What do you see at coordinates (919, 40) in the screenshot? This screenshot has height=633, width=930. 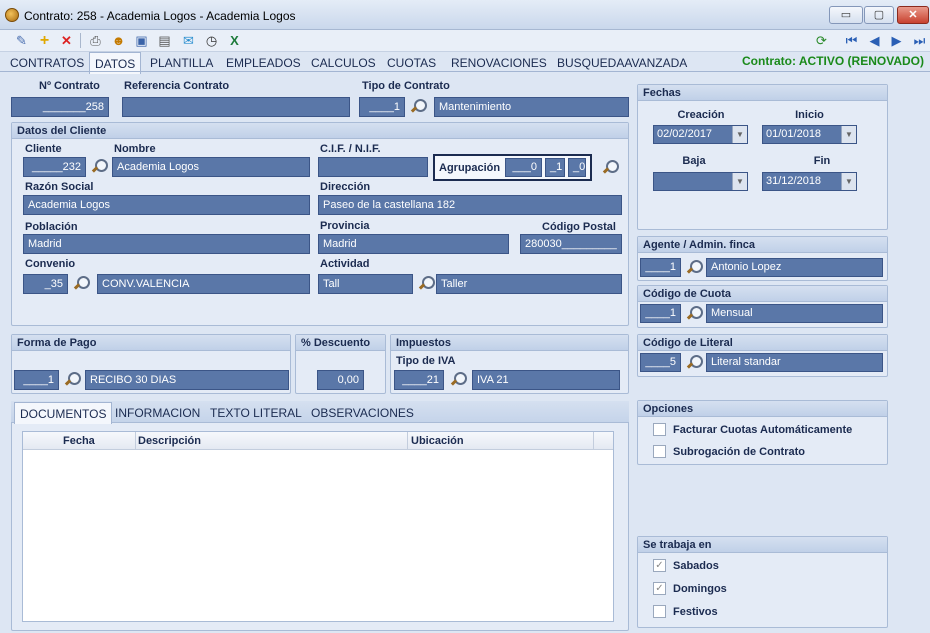 I see `last-record-icon: ⏭` at bounding box center [919, 40].